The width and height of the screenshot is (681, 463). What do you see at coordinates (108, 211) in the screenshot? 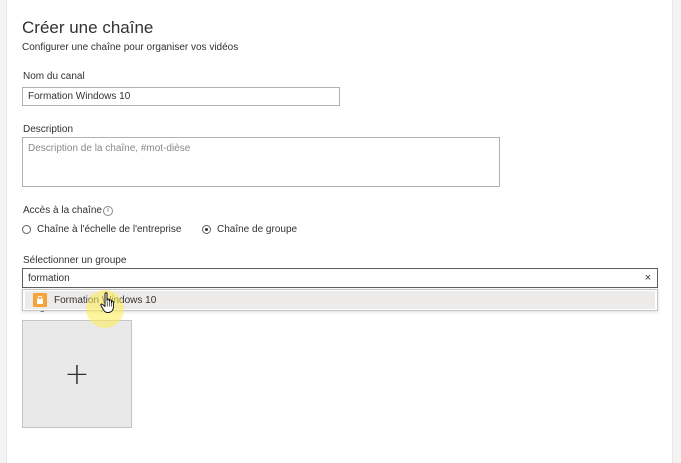
I see `info-icon: i` at bounding box center [108, 211].